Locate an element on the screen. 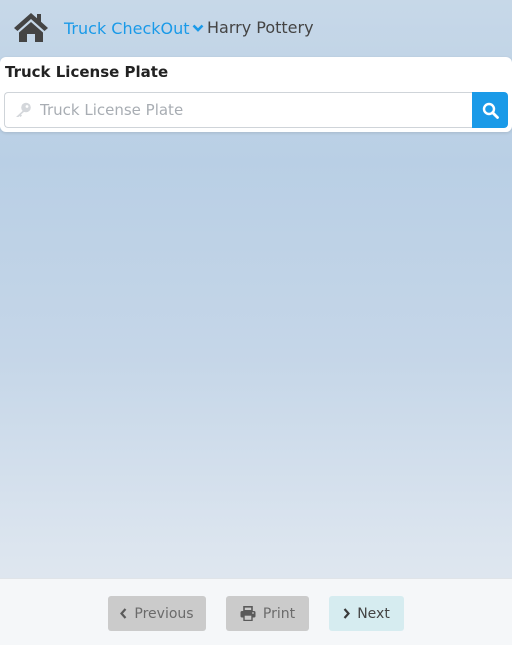 The height and width of the screenshot is (645, 512). footer-toolbar: Previous Print Next is located at coordinates (256, 611).